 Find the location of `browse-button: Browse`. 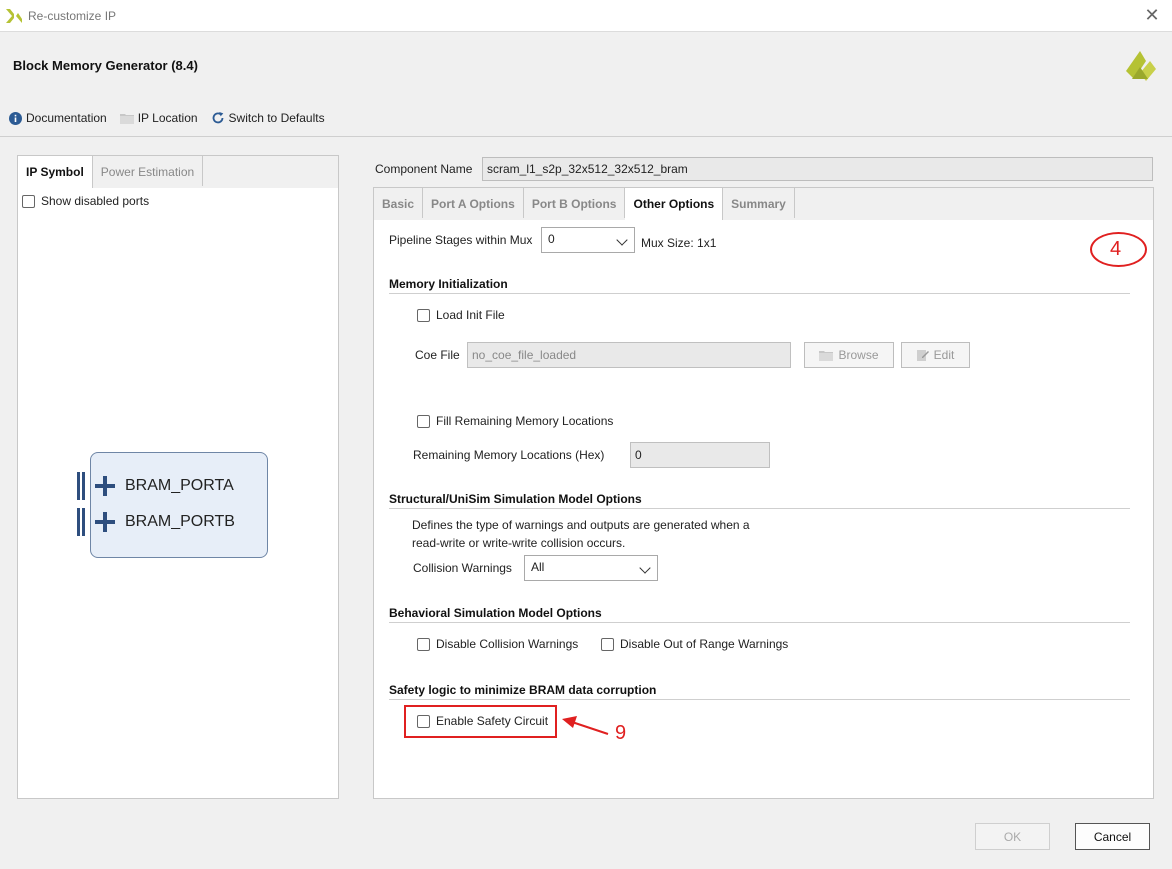

browse-button: Browse is located at coordinates (849, 355).